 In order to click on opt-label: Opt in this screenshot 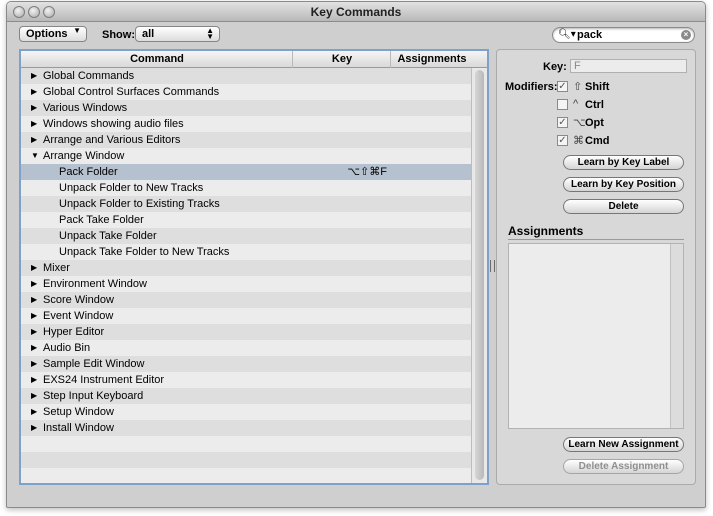, I will do `click(594, 123)`.